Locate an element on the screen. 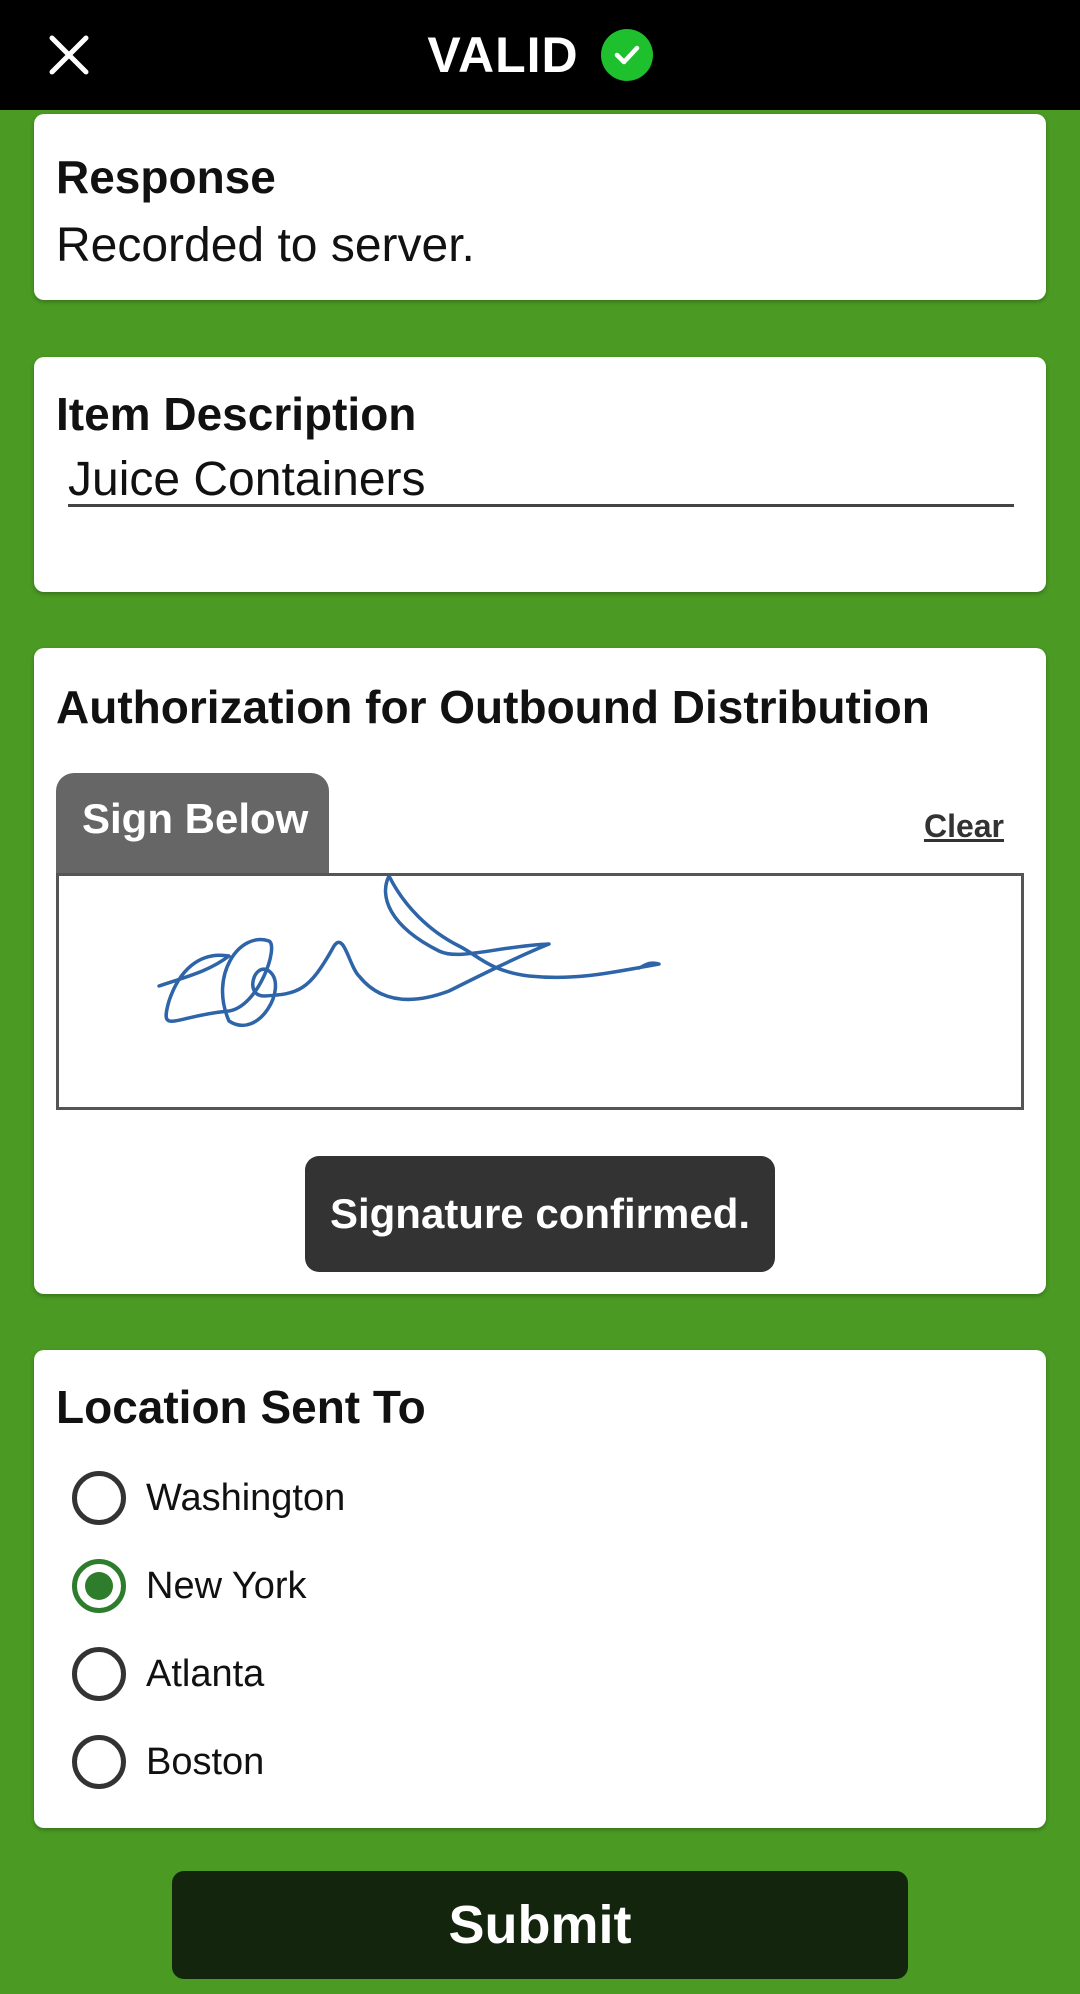 This screenshot has height=1994, width=1080. submit-button: Submit is located at coordinates (540, 1925).